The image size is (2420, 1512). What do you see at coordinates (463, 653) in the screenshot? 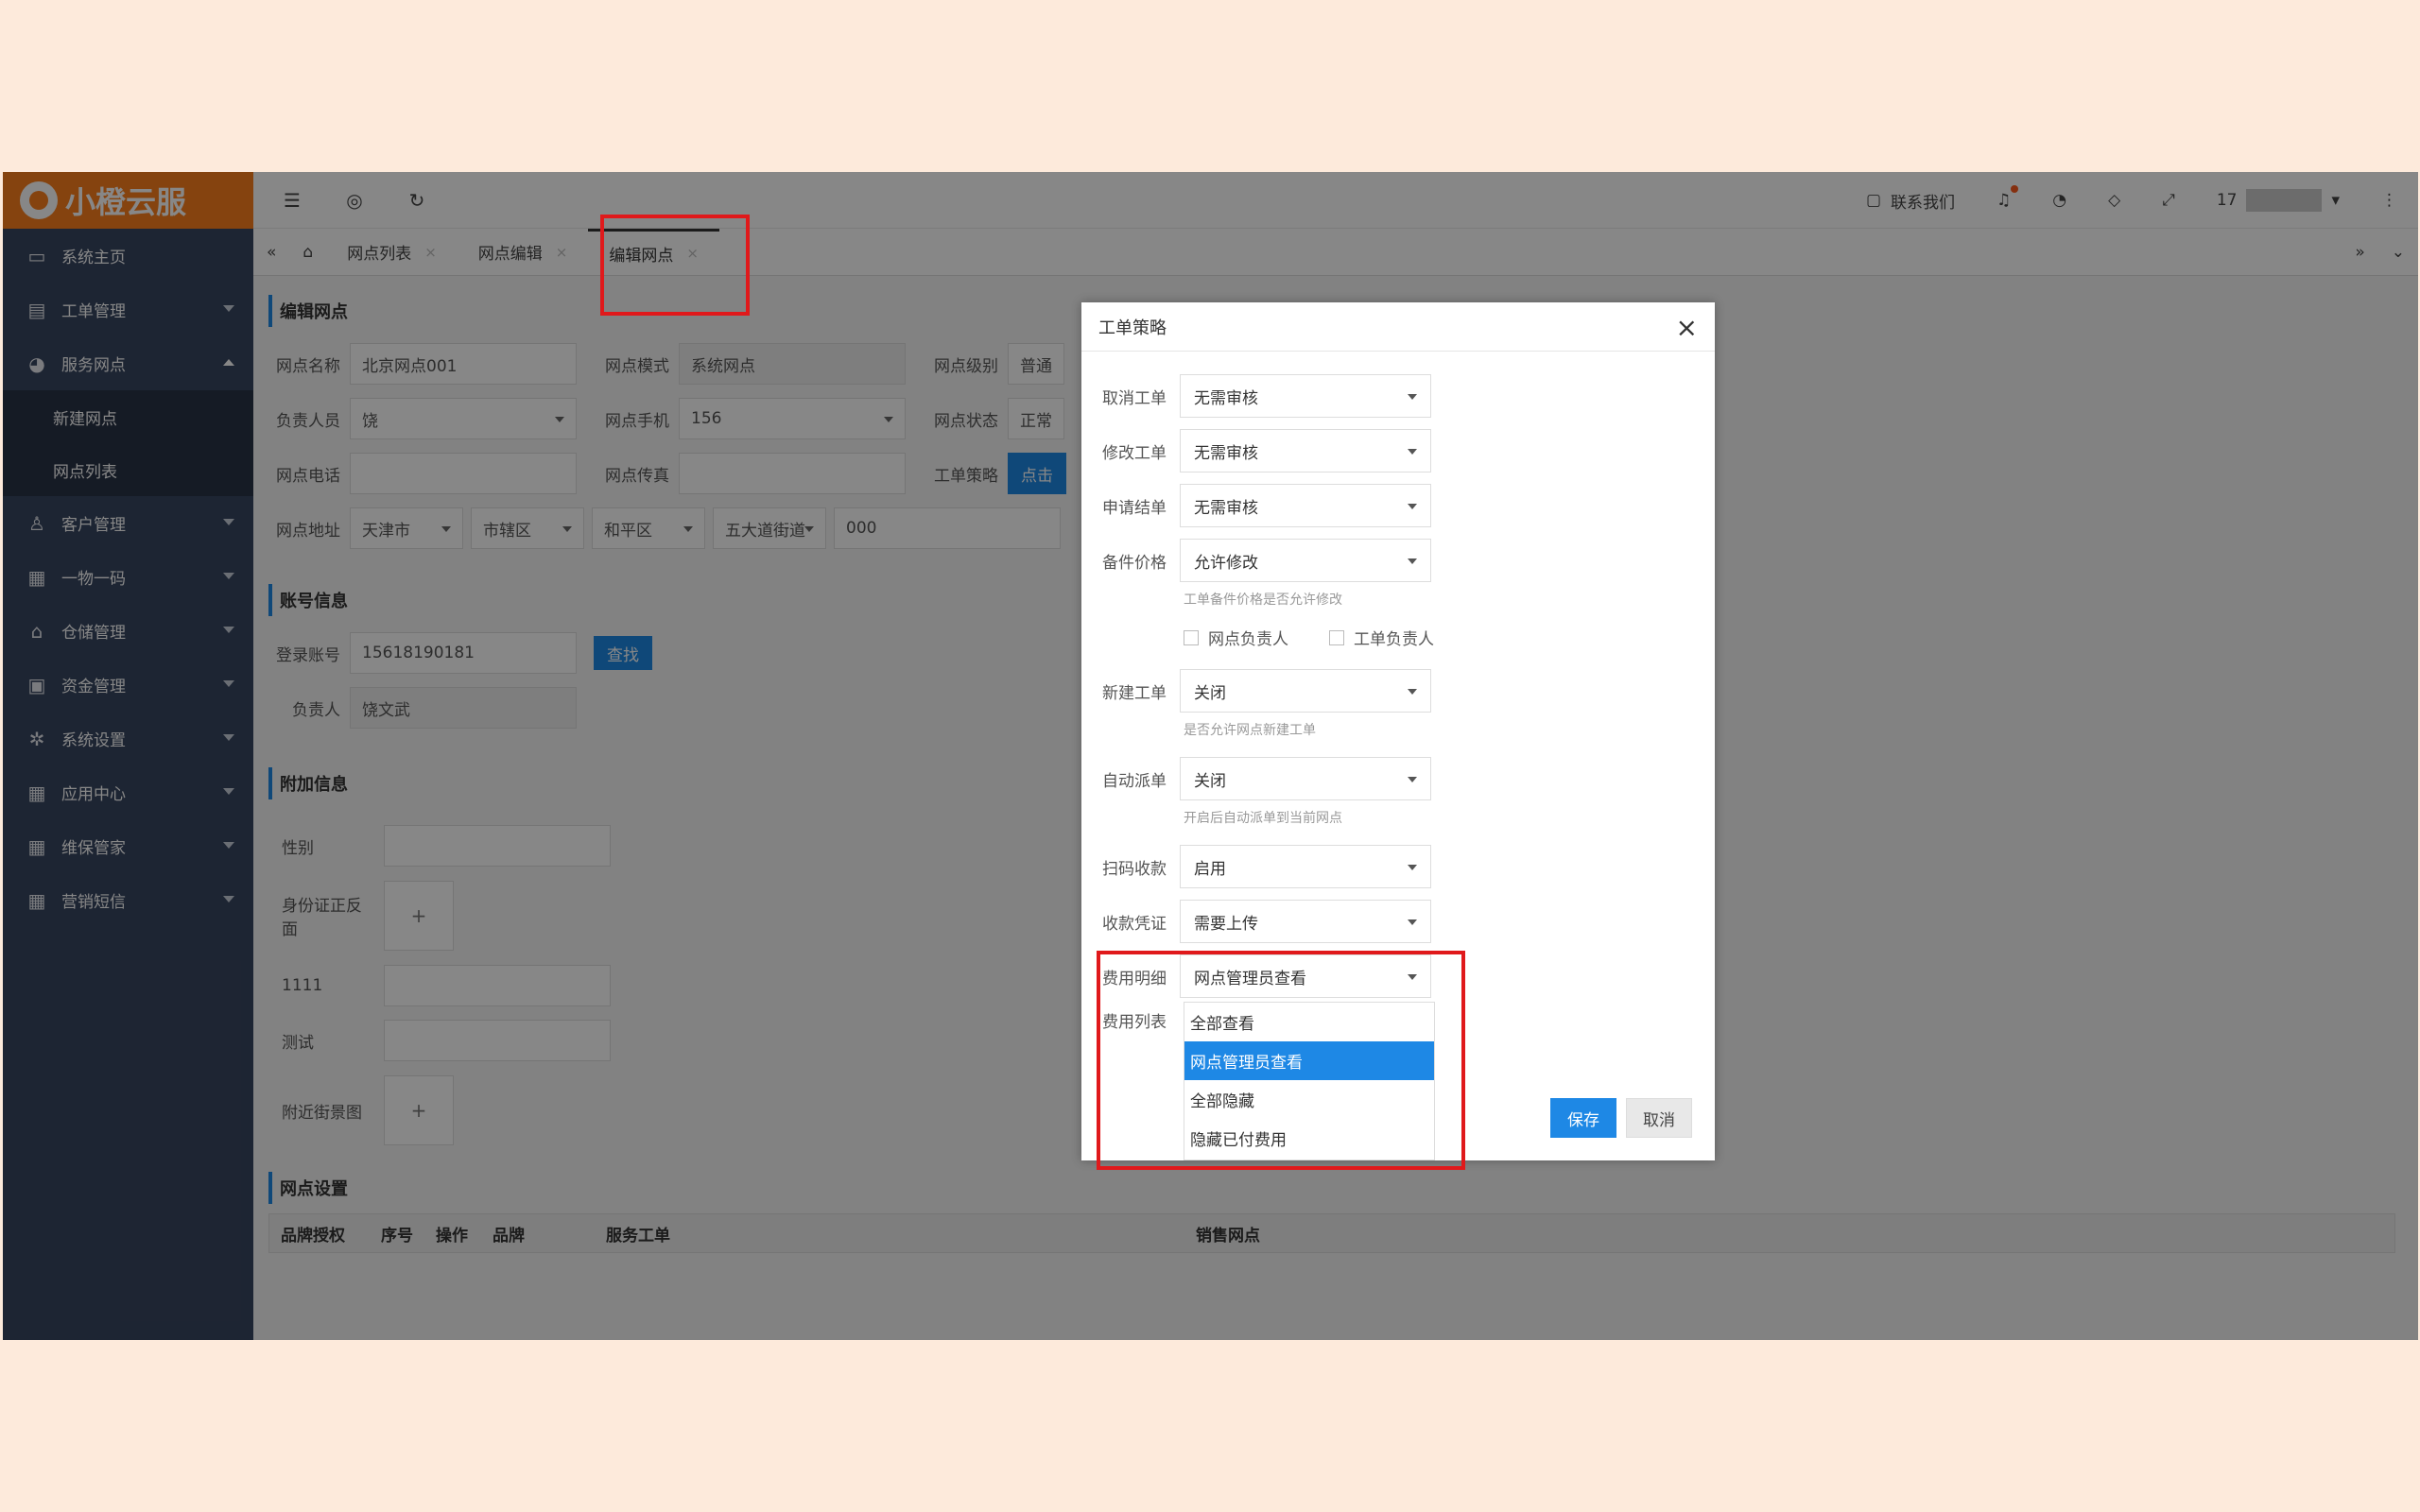
I see `login-input: 15618190181` at bounding box center [463, 653].